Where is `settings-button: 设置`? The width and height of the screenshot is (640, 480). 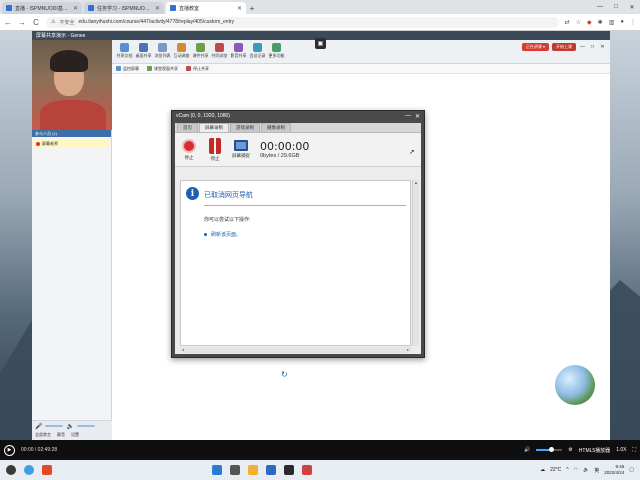 settings-button: 设置 is located at coordinates (75, 435).